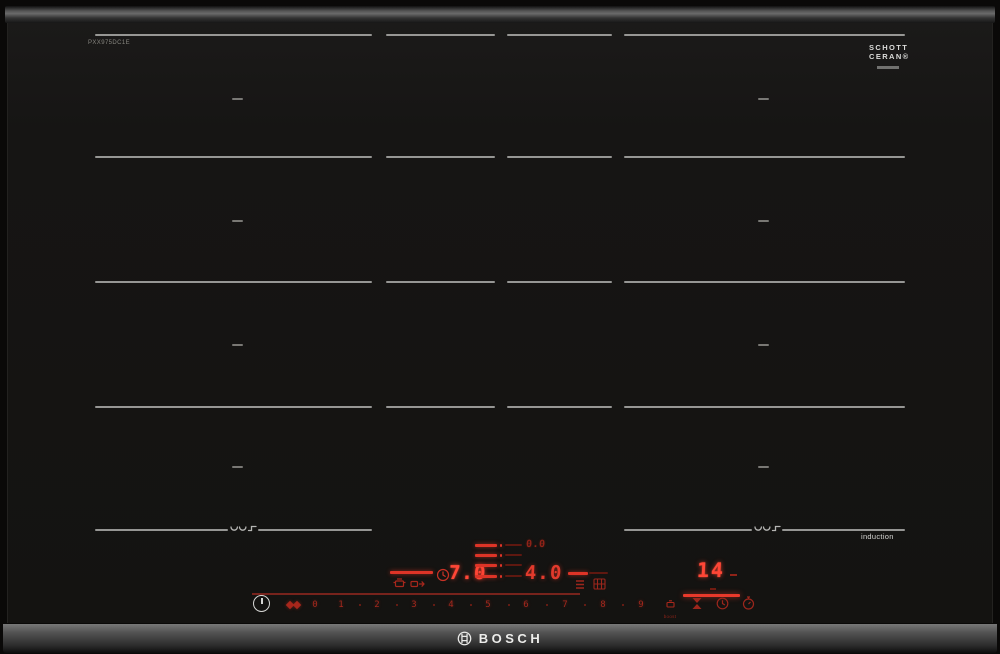 This screenshot has height=654, width=1000. Describe the element at coordinates (411, 572) in the screenshot. I see `left-zone-indicator-bar` at that location.